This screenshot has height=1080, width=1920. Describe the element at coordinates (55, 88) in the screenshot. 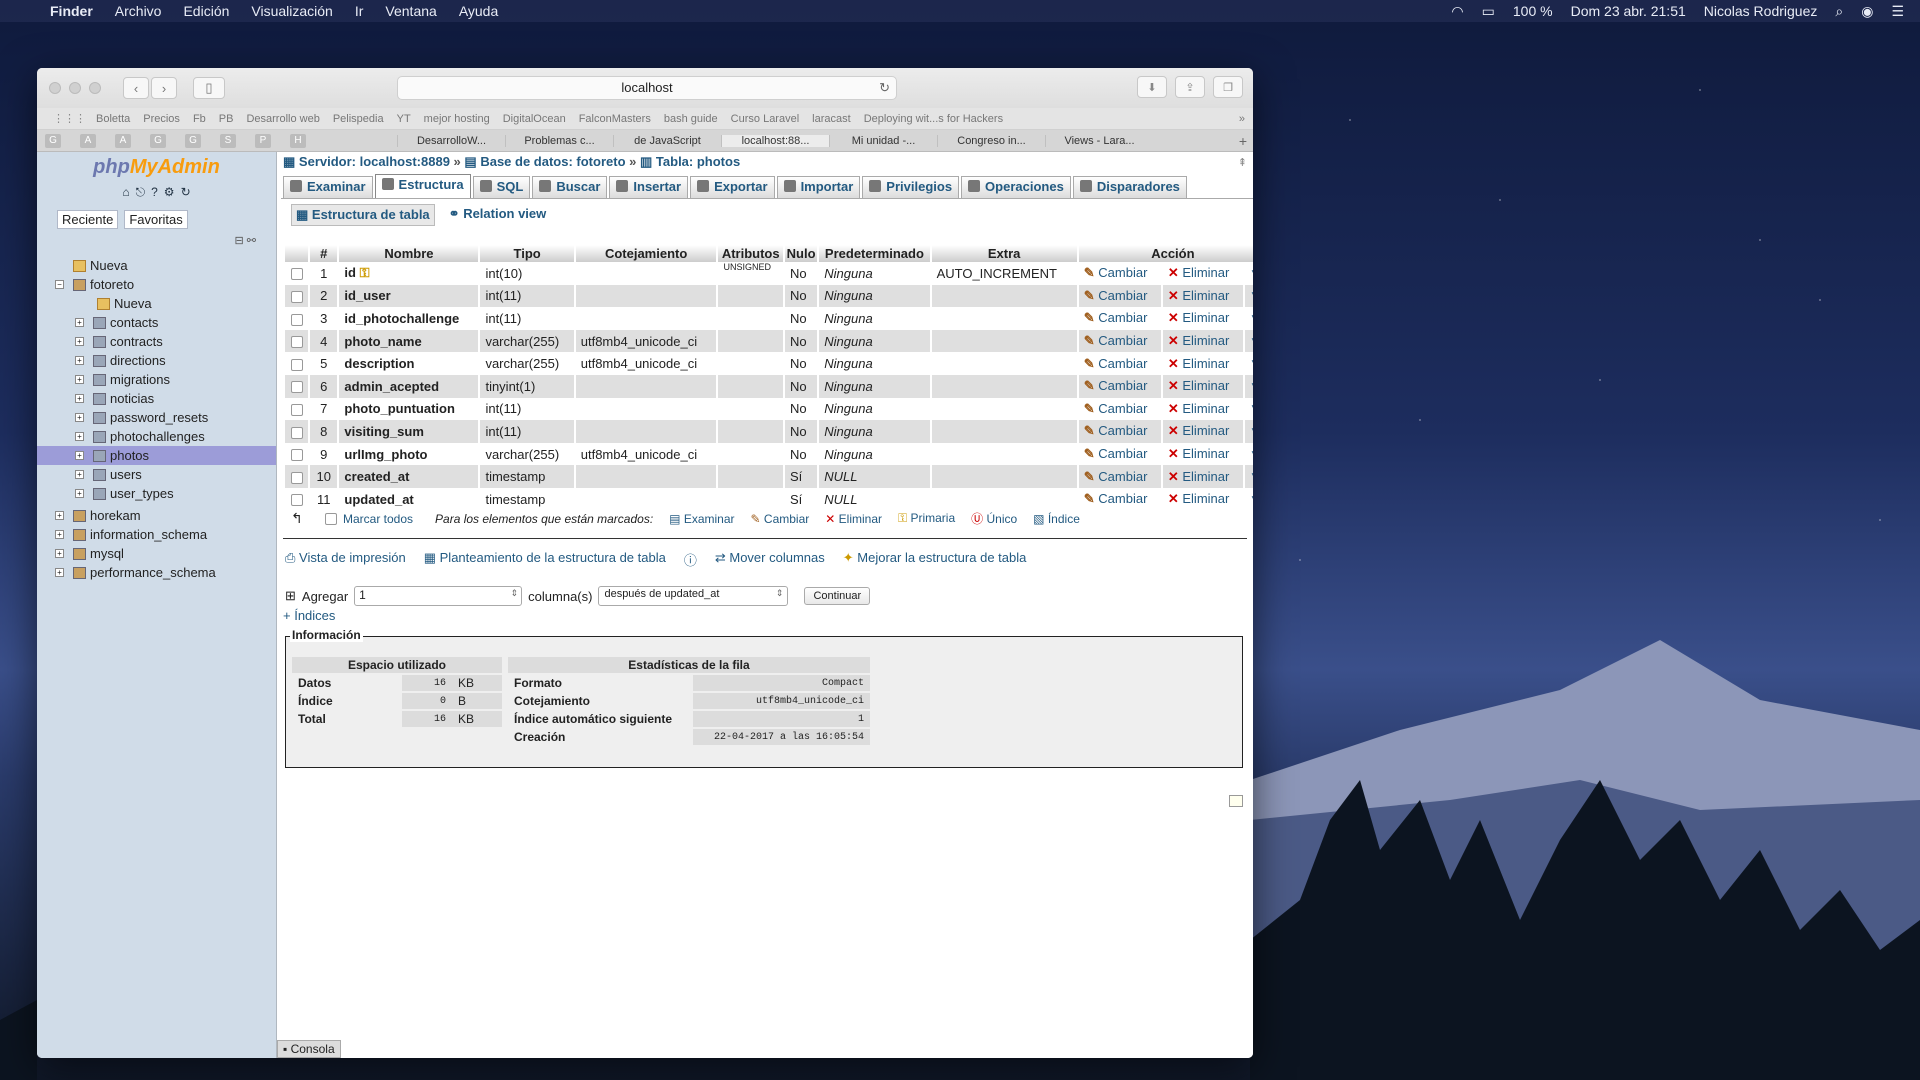

I see `close-window-button` at that location.